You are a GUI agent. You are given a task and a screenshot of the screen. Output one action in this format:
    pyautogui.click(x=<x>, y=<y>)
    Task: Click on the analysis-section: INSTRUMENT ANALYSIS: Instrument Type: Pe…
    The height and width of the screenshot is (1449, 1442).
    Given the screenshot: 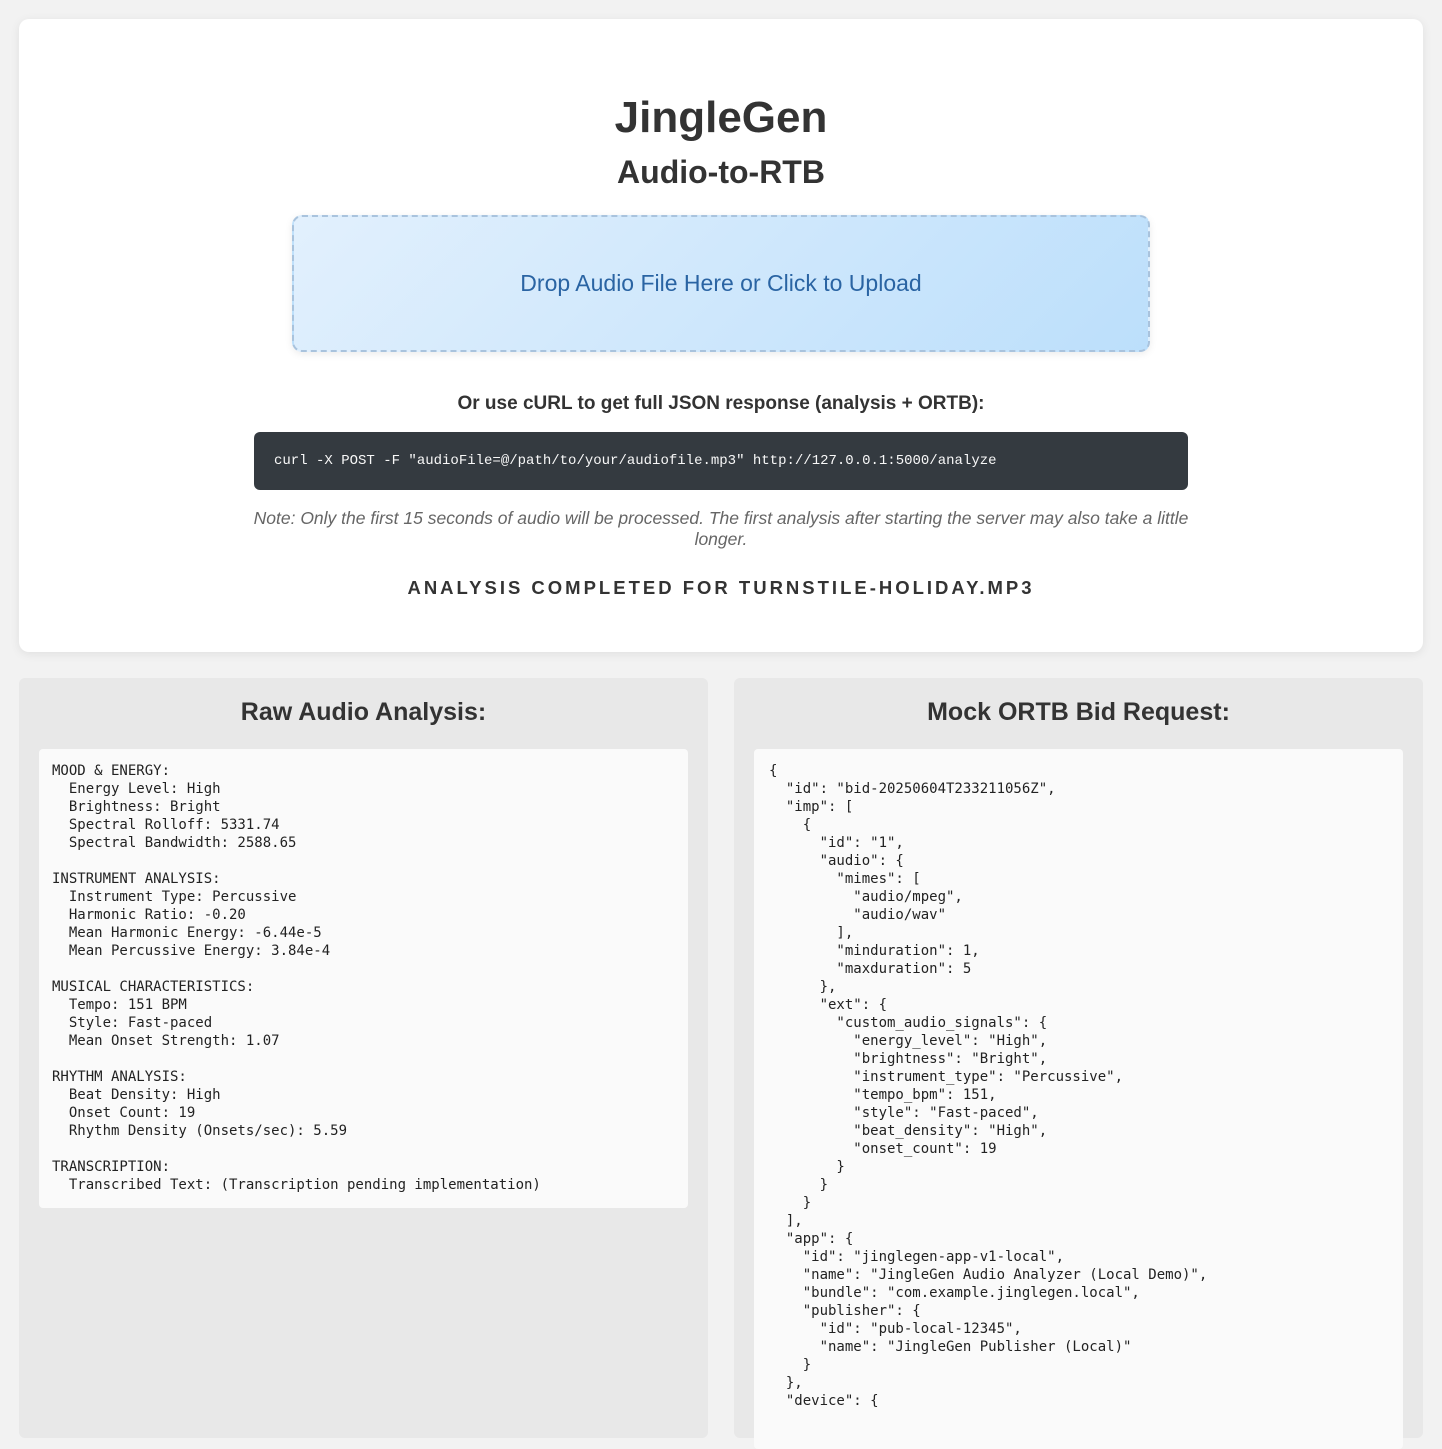 What is the action you would take?
    pyautogui.click(x=363, y=915)
    